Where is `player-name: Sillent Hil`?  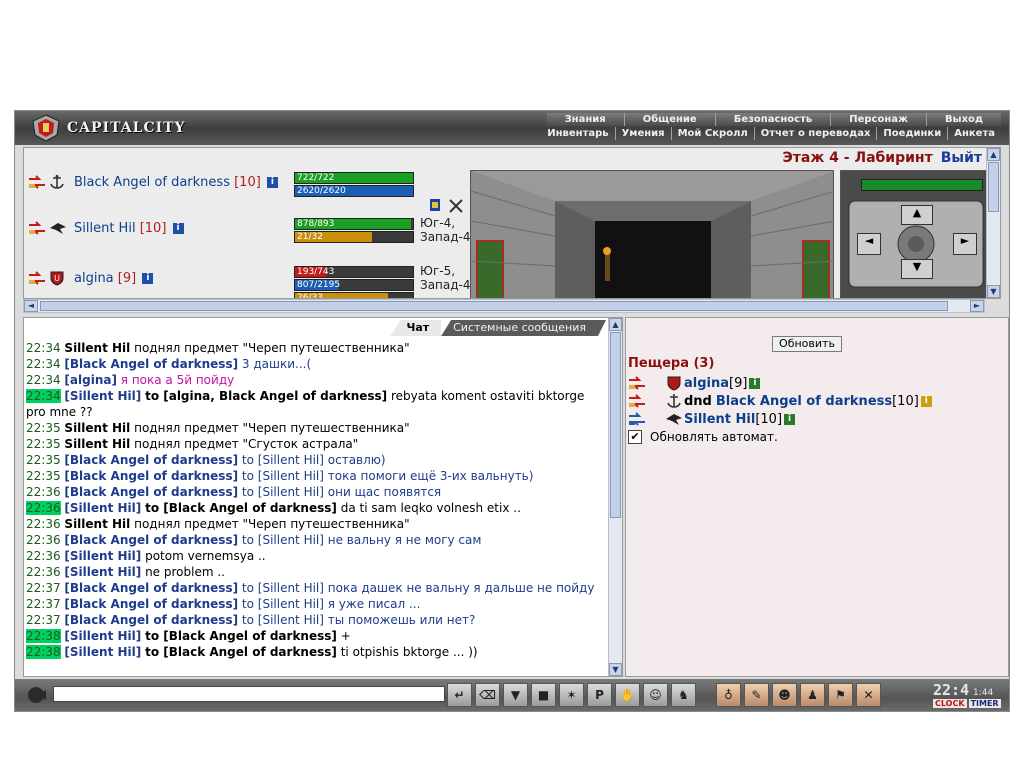
player-name: Sillent Hil is located at coordinates (105, 228).